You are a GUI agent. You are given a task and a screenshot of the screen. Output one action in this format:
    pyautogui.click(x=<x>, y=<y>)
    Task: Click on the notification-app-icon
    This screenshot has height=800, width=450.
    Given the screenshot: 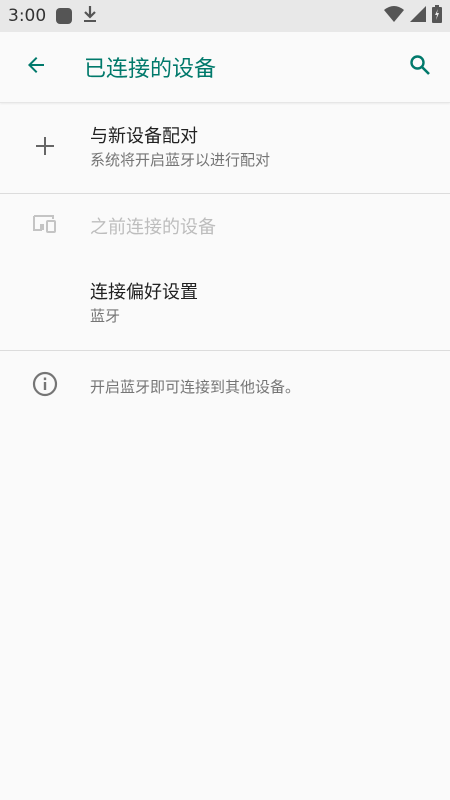 What is the action you would take?
    pyautogui.click(x=64, y=16)
    